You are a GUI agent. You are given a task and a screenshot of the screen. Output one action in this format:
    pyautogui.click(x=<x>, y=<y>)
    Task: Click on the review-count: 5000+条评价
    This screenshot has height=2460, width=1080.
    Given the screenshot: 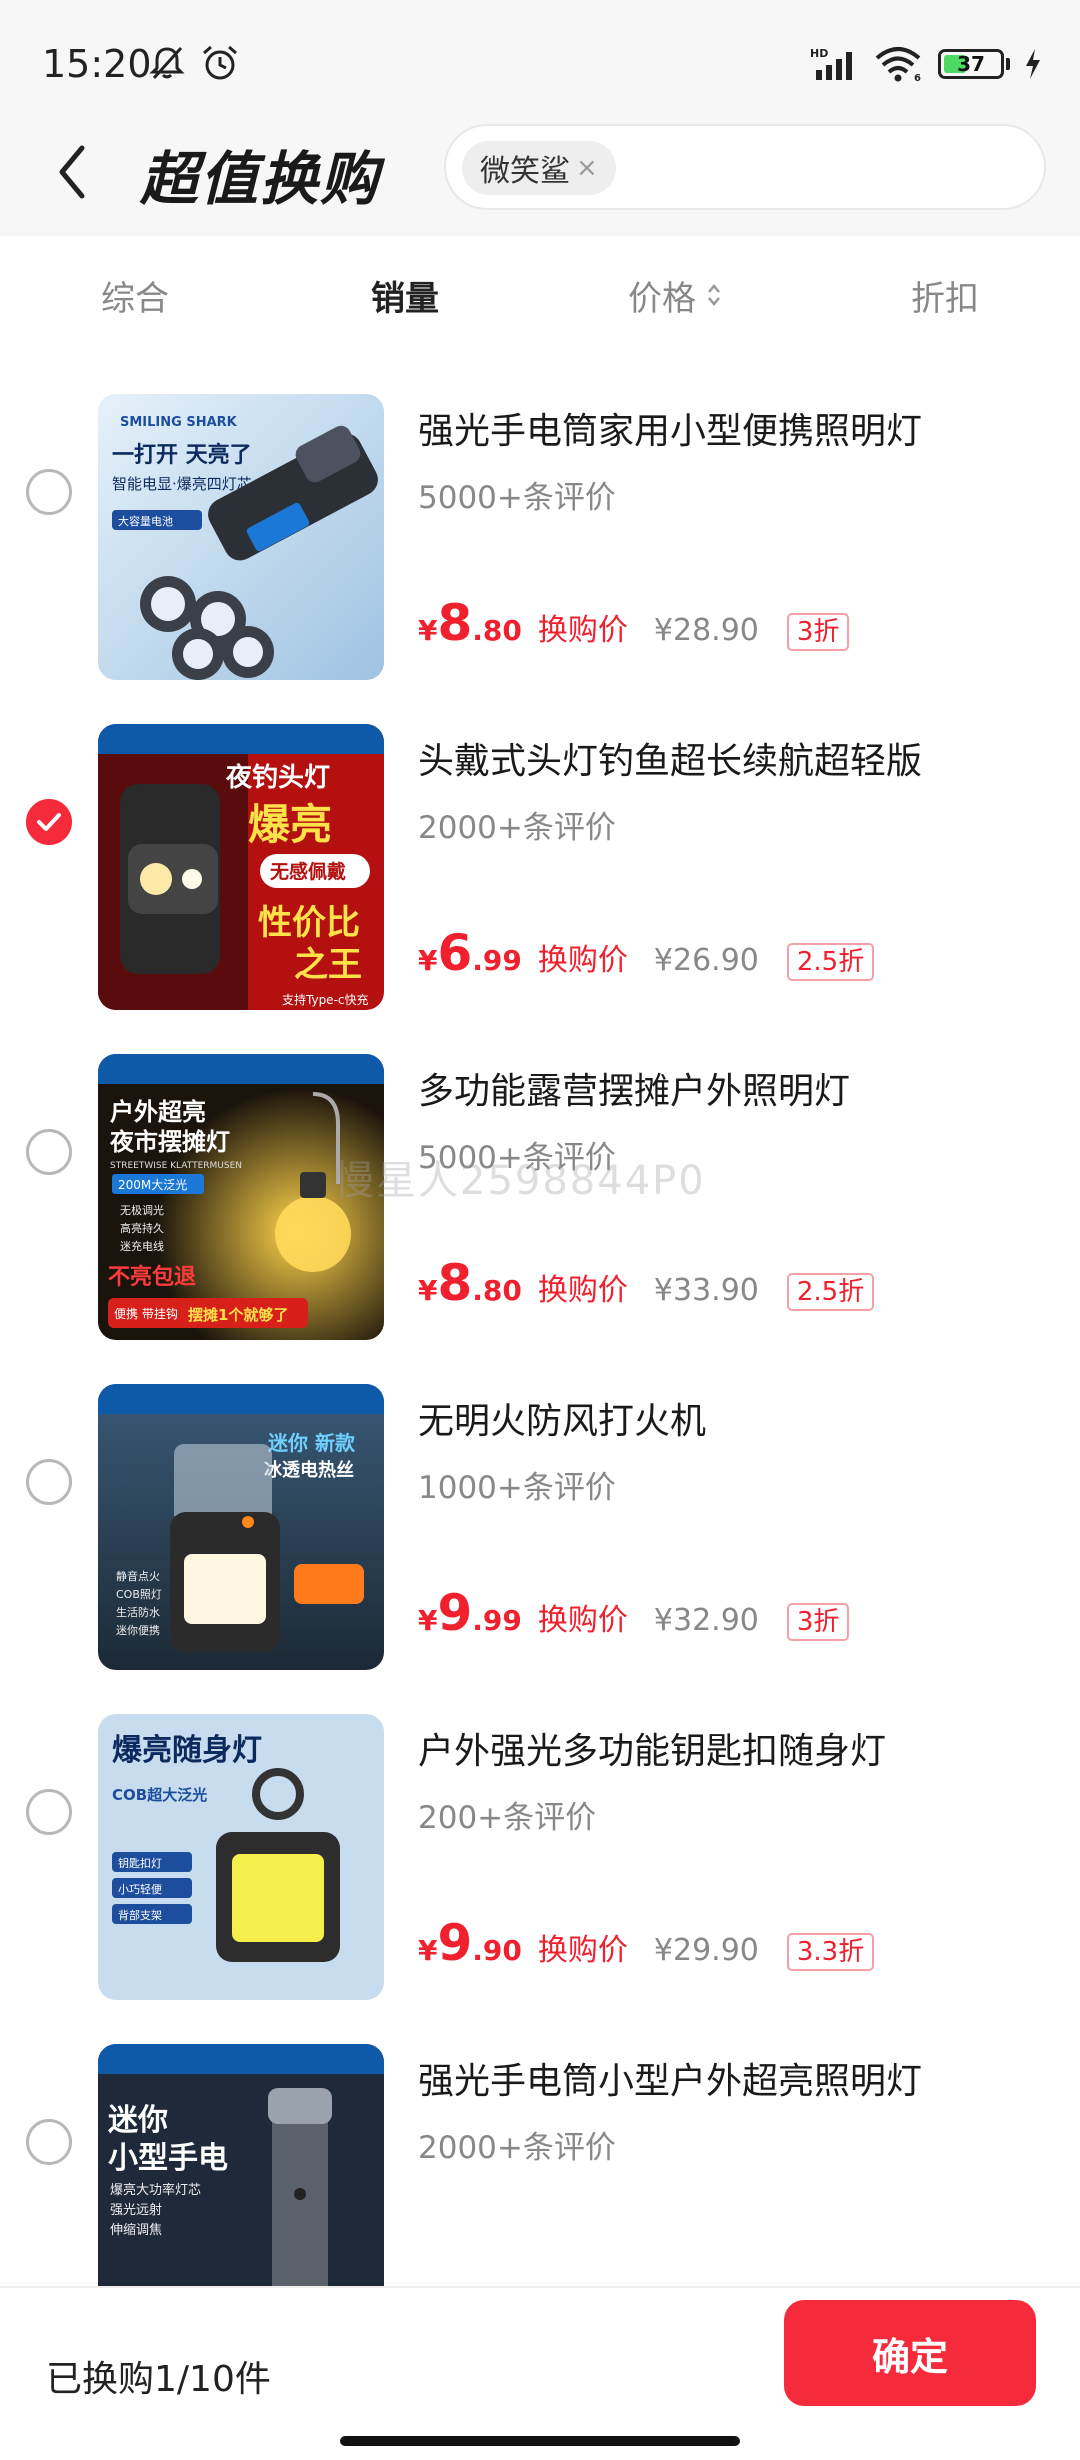 What is the action you would take?
    pyautogui.click(x=517, y=498)
    